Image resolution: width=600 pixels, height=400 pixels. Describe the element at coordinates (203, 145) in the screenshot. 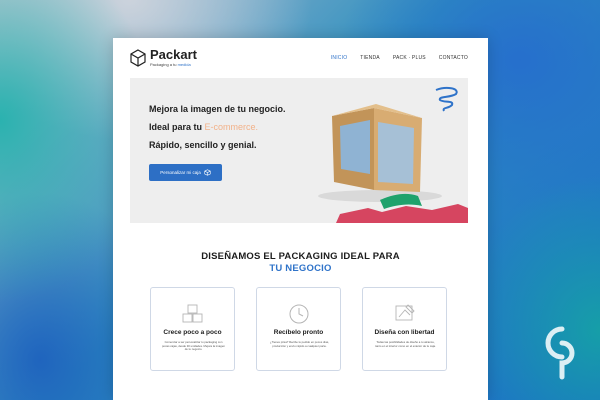

I see `hero-line-3: Rápido, sencillo y genial.` at that location.